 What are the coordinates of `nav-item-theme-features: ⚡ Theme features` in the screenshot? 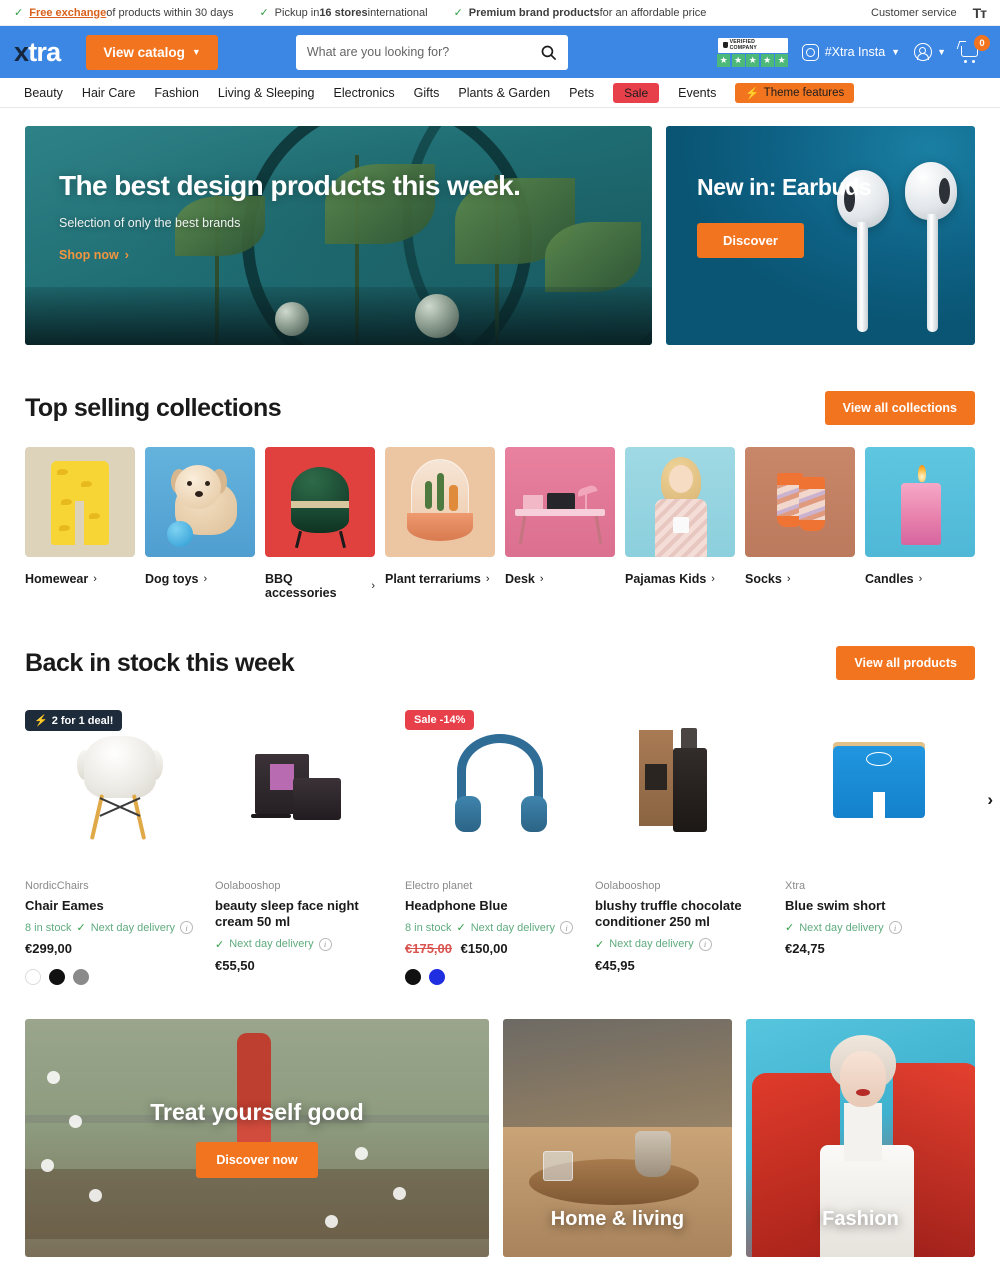 It's located at (795, 92).